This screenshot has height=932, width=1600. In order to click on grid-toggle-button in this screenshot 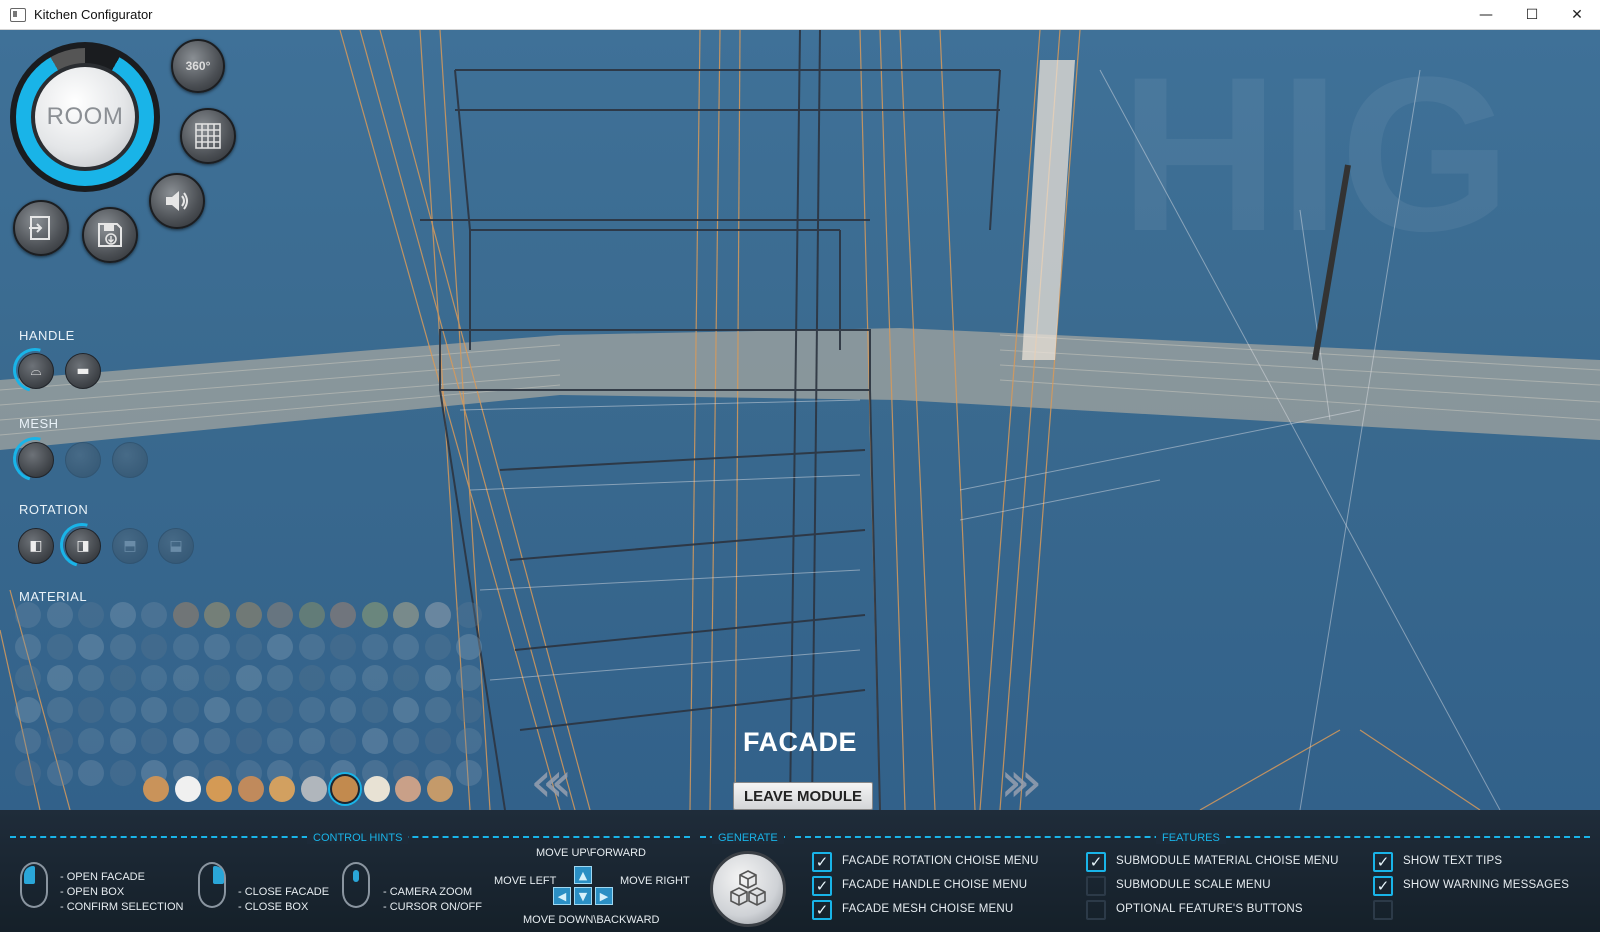, I will do `click(208, 136)`.